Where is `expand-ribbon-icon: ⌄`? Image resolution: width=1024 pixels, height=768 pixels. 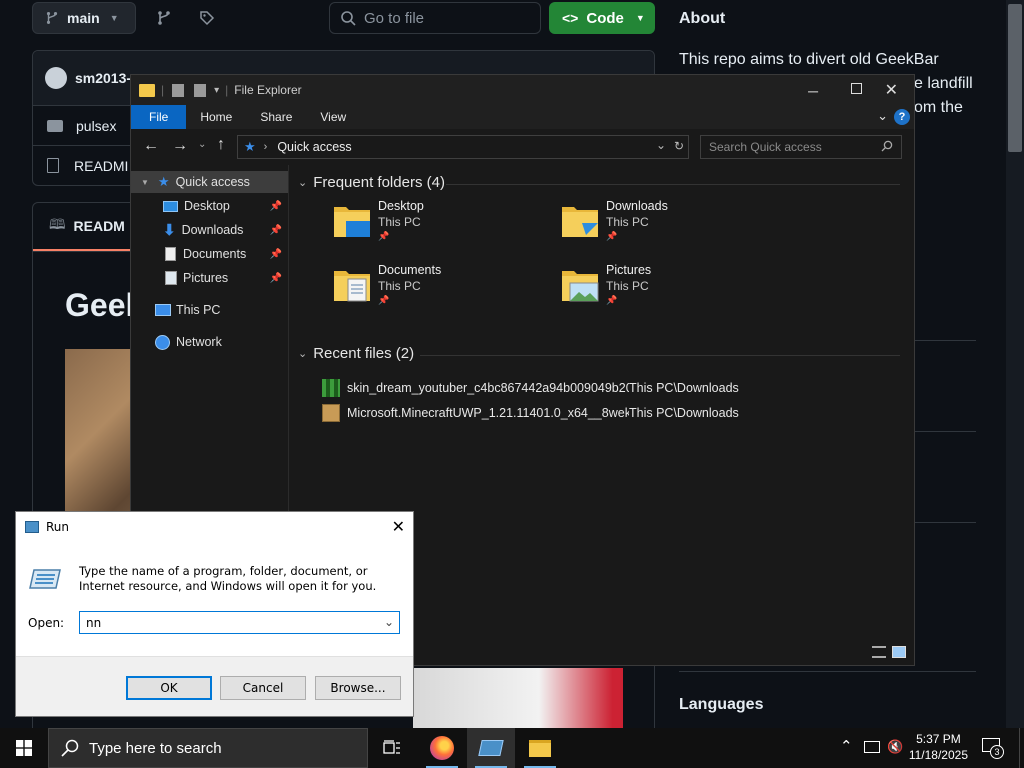 expand-ribbon-icon: ⌄ is located at coordinates (882, 116).